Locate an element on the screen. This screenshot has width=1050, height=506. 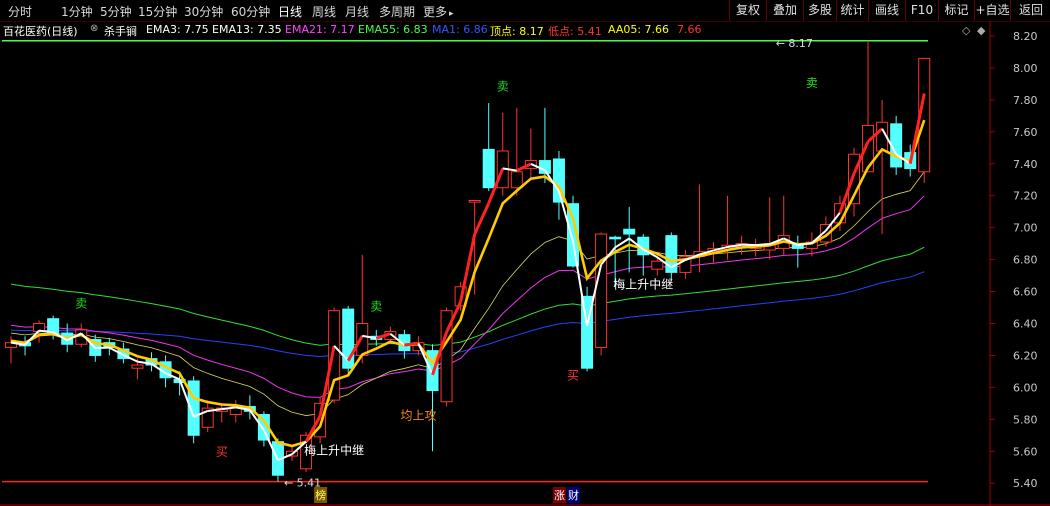
mark-button: 标记 is located at coordinates (956, 10).